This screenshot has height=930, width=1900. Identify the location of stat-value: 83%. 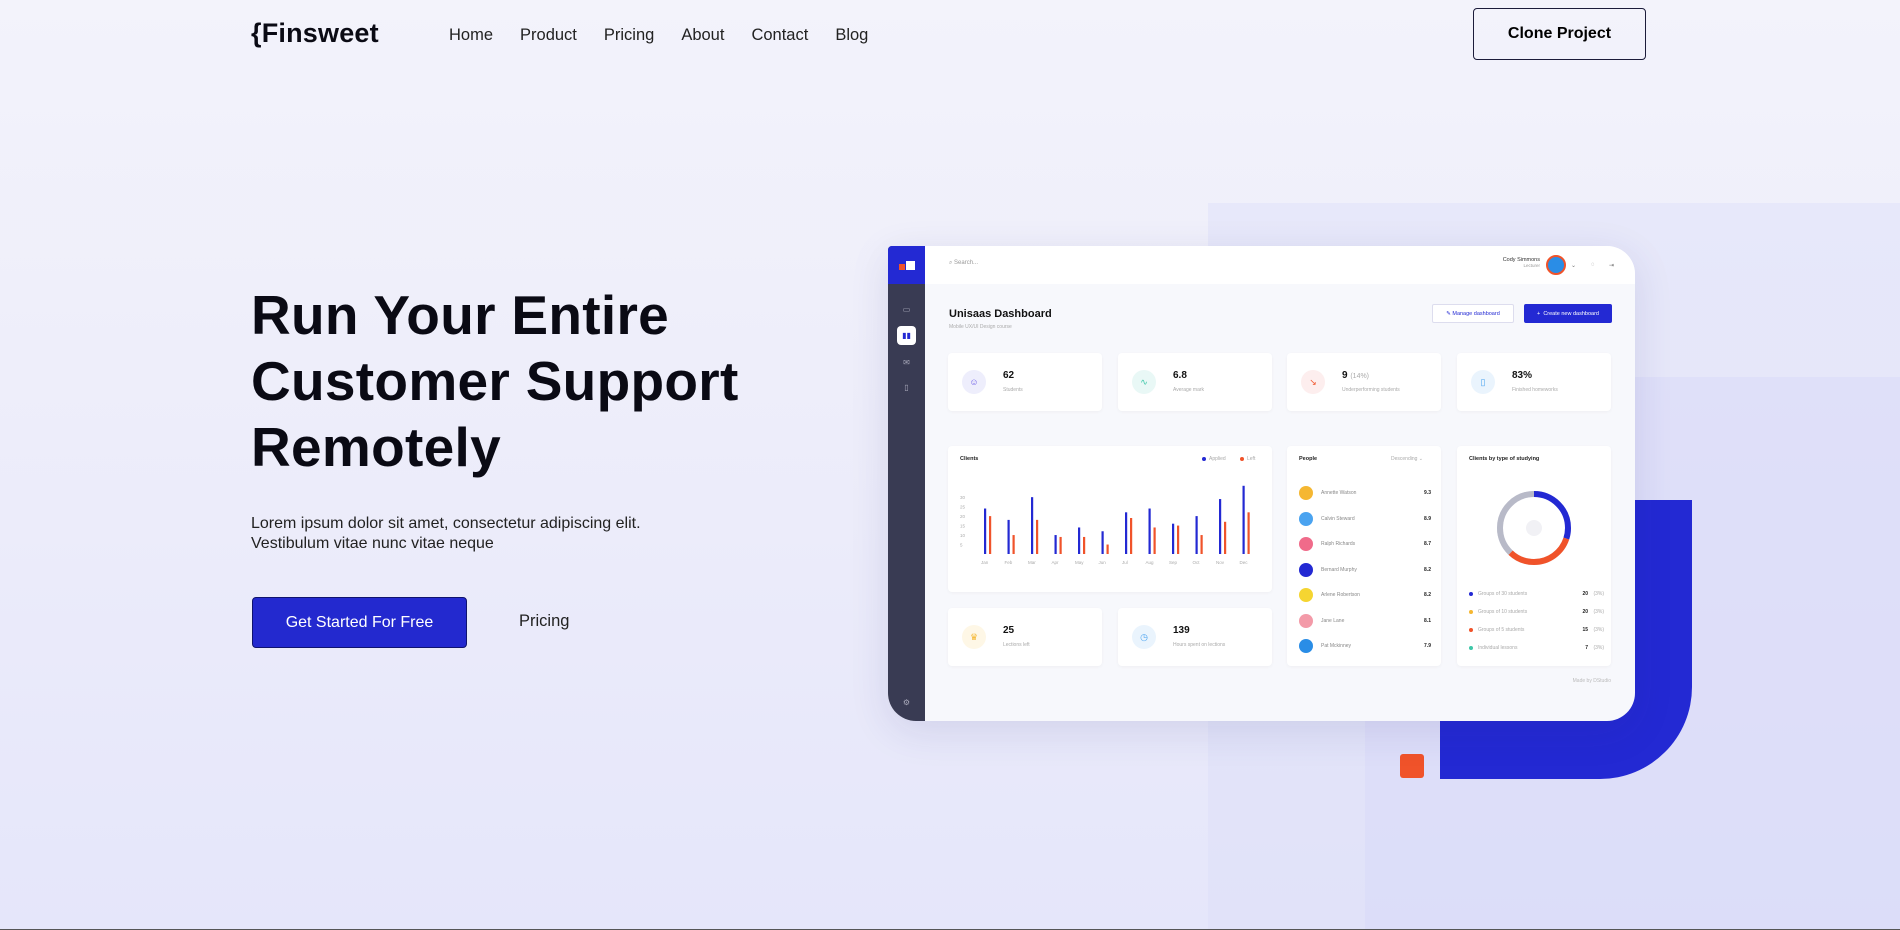
(1522, 375).